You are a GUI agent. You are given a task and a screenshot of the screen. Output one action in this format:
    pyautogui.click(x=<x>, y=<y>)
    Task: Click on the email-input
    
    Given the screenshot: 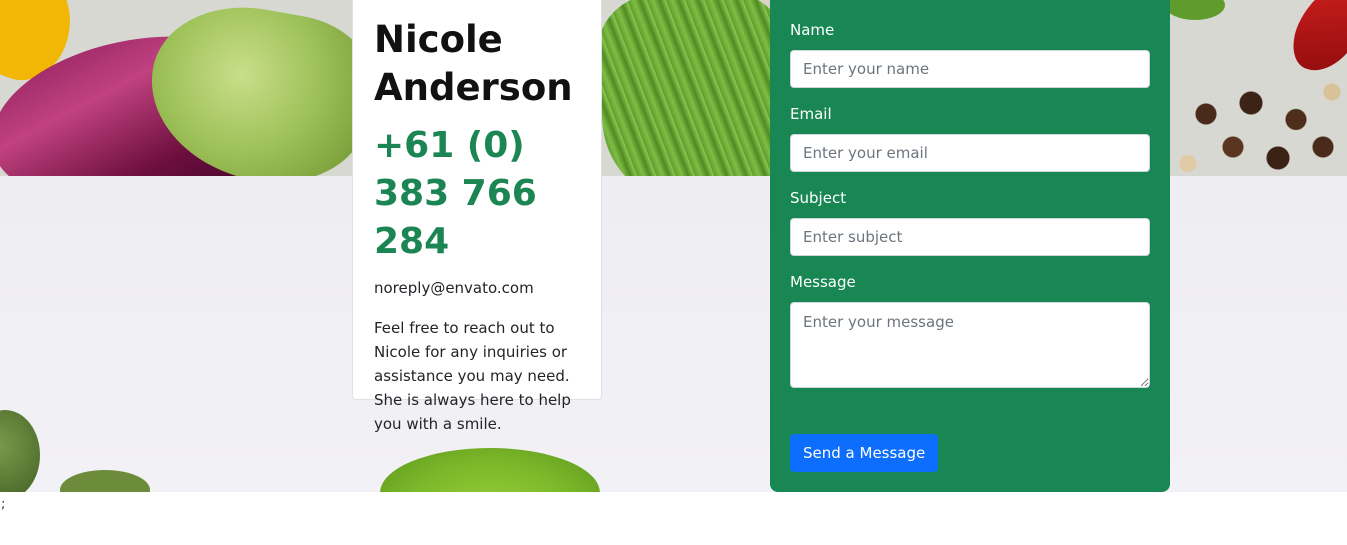 What is the action you would take?
    pyautogui.click(x=970, y=153)
    